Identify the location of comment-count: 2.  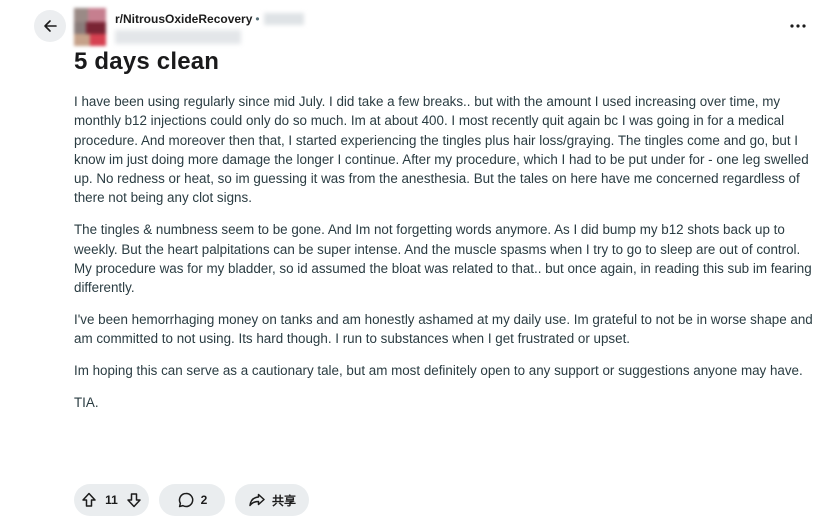
(204, 500).